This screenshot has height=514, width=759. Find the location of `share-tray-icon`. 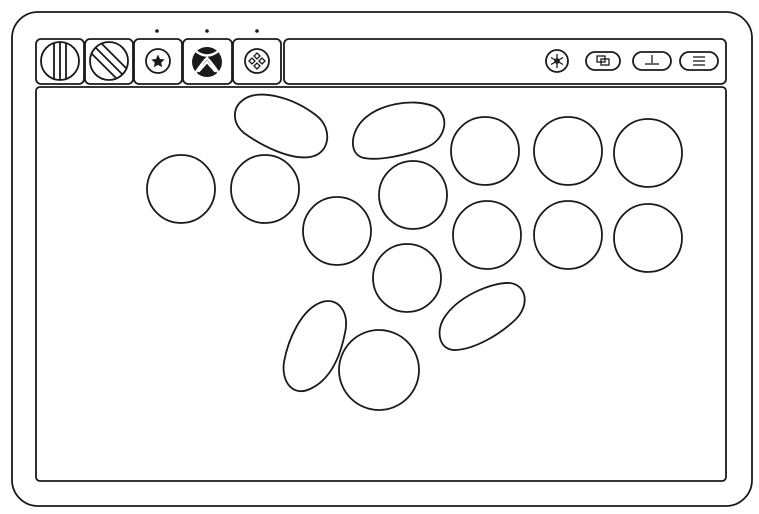

share-tray-icon is located at coordinates (652, 60).